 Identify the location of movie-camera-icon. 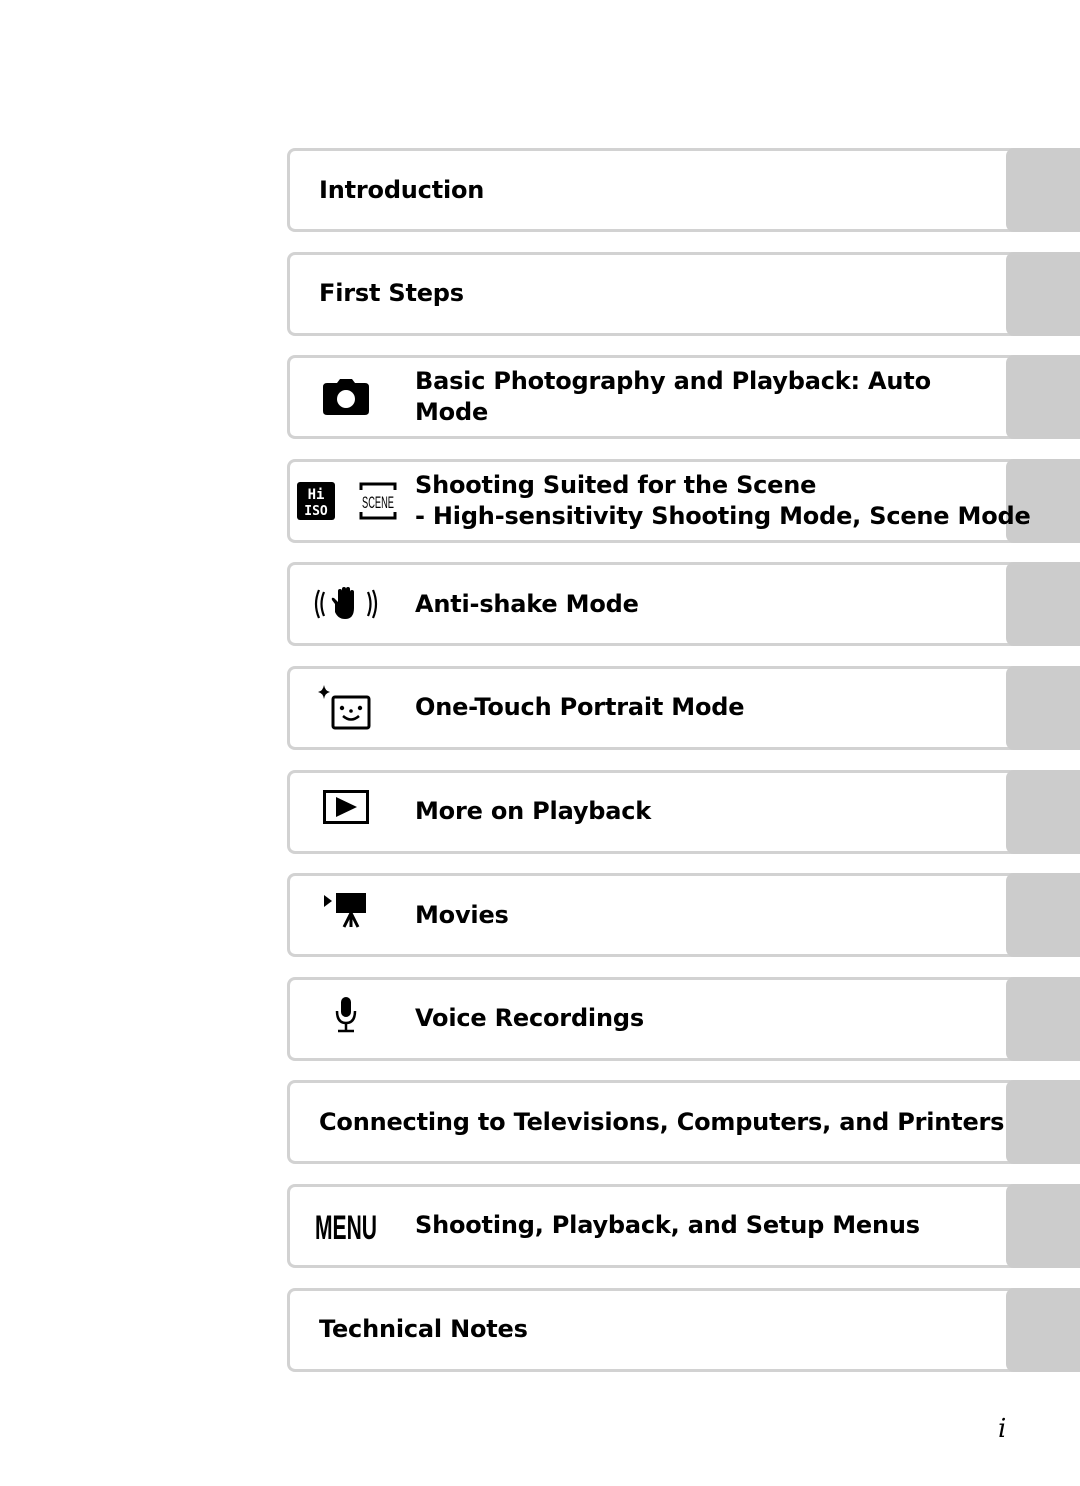
(346, 915).